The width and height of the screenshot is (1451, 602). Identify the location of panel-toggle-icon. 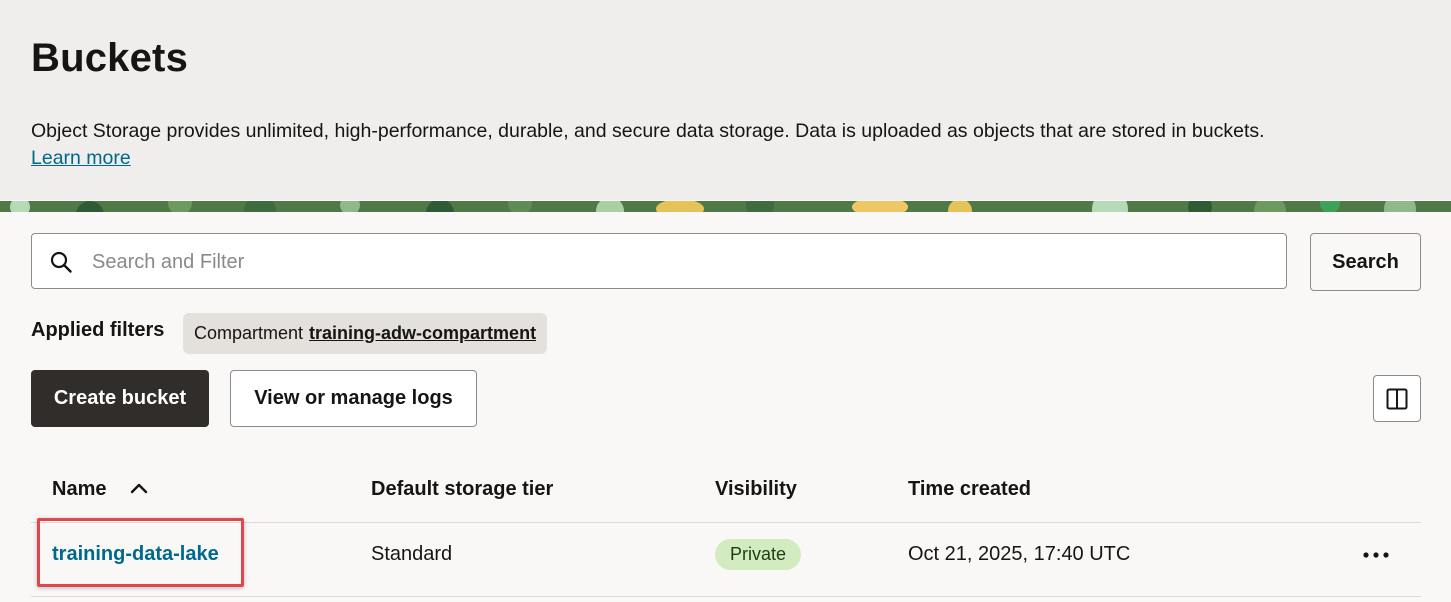
(1397, 398).